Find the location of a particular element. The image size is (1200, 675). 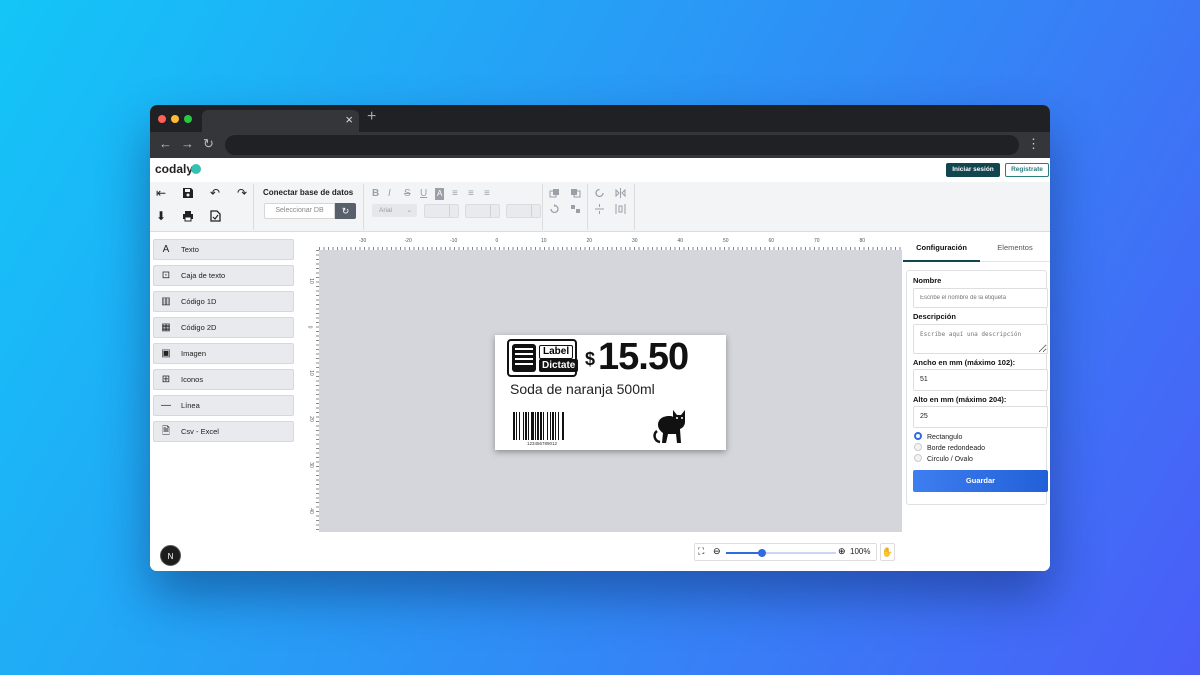

save-icon is located at coordinates (188, 194).